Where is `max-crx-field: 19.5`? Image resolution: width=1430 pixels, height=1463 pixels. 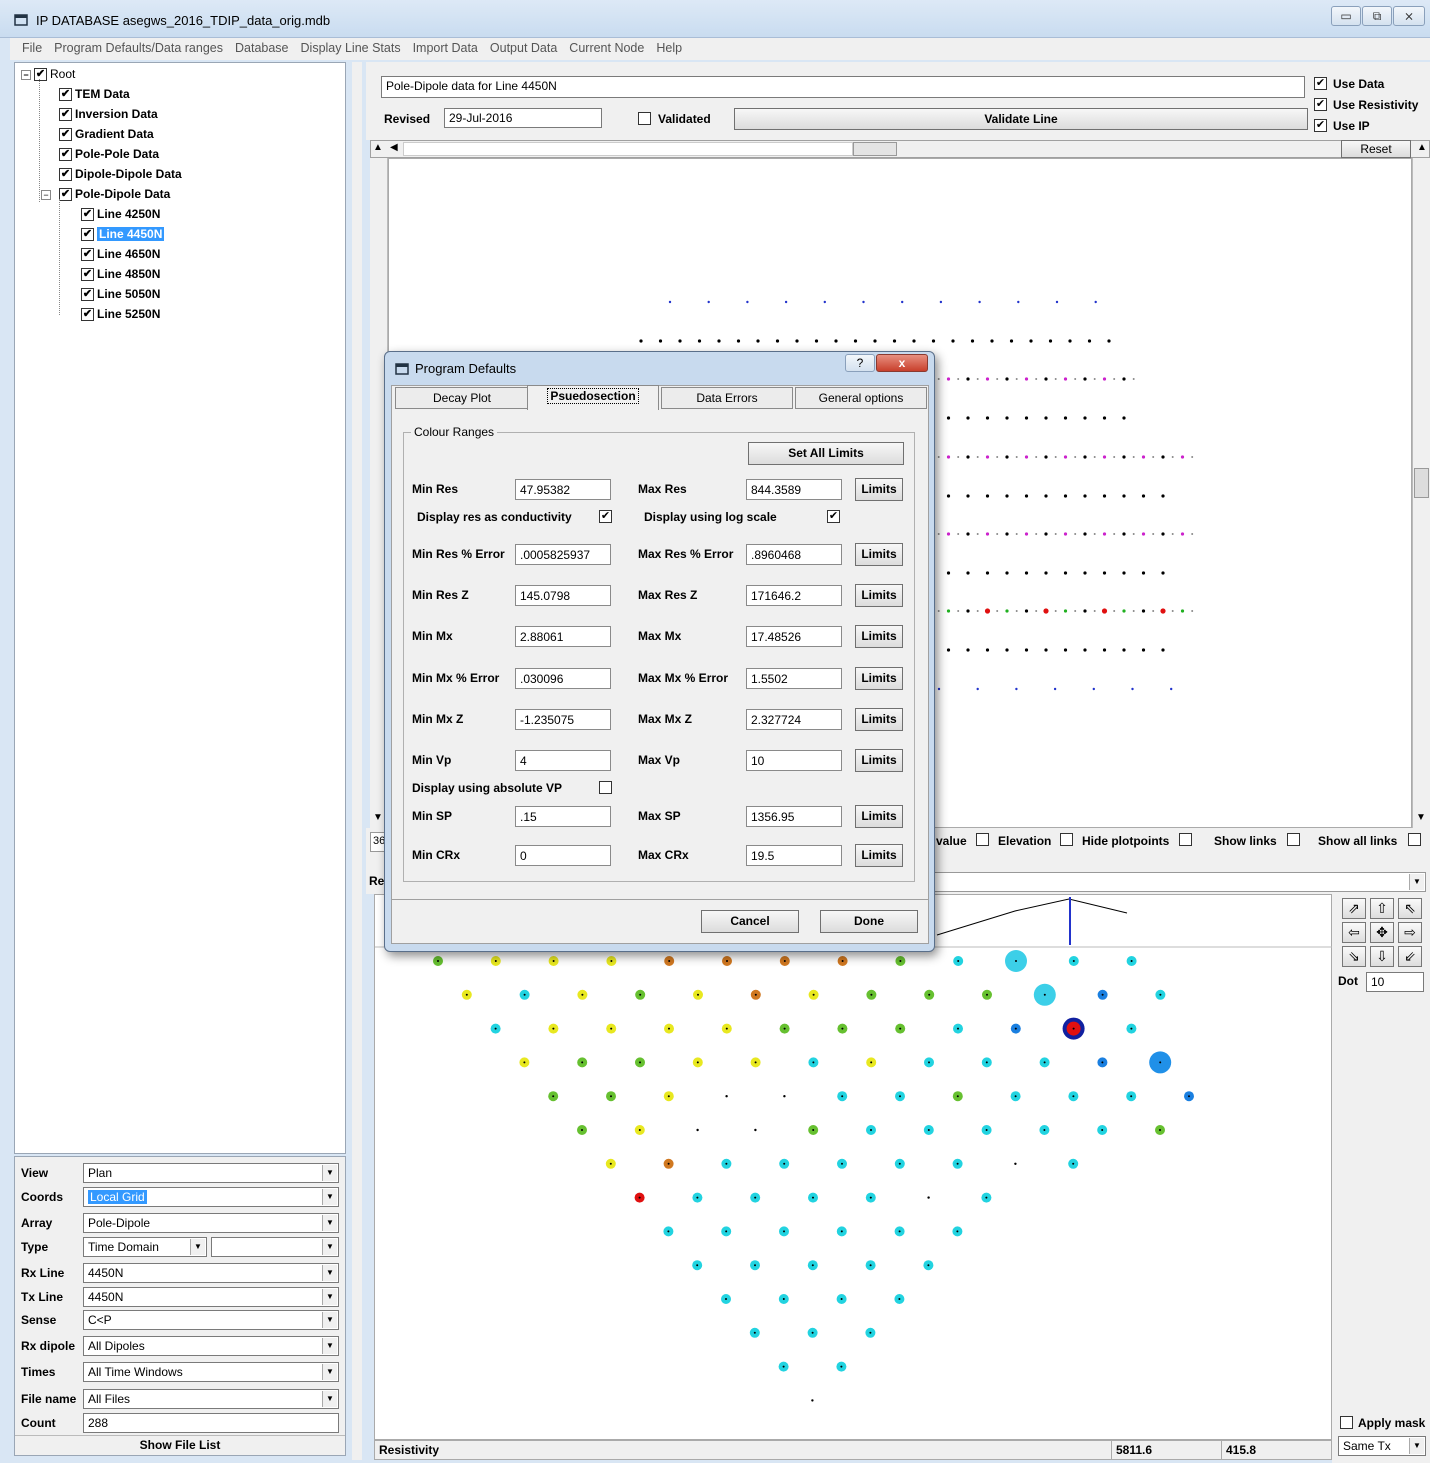 max-crx-field: 19.5 is located at coordinates (794, 855).